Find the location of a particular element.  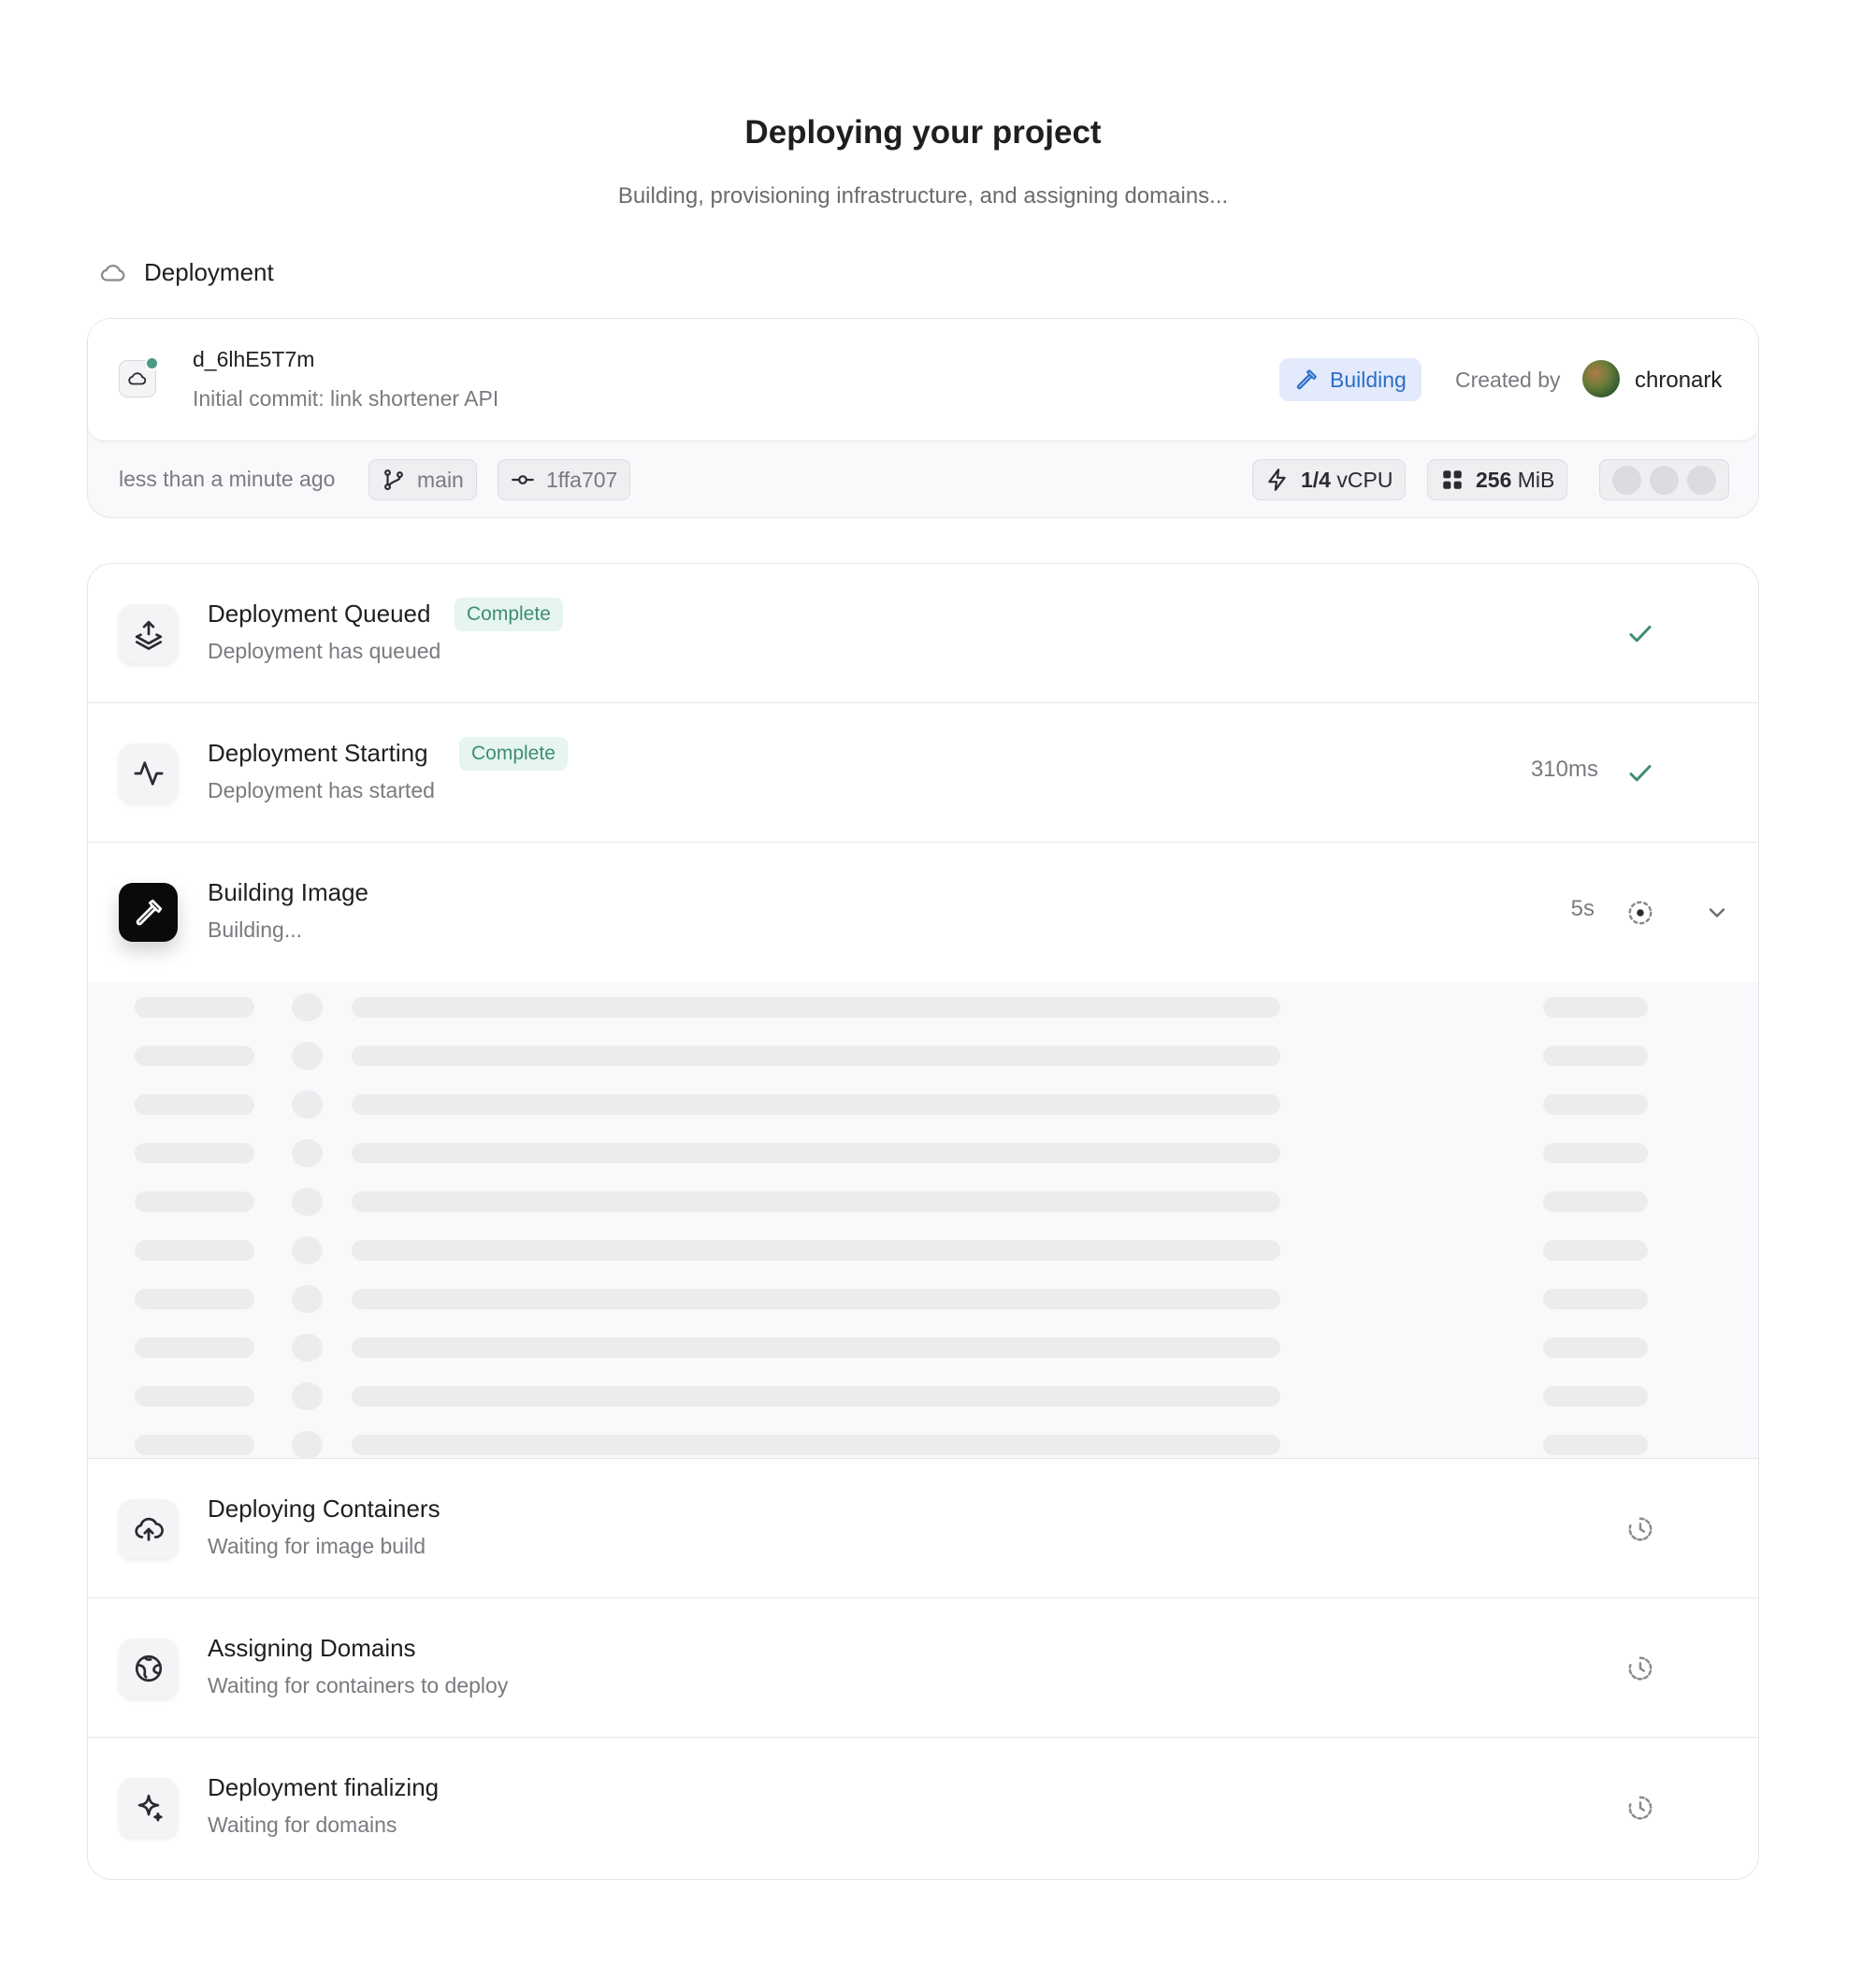

page-title: Deploying your project is located at coordinates (923, 132).